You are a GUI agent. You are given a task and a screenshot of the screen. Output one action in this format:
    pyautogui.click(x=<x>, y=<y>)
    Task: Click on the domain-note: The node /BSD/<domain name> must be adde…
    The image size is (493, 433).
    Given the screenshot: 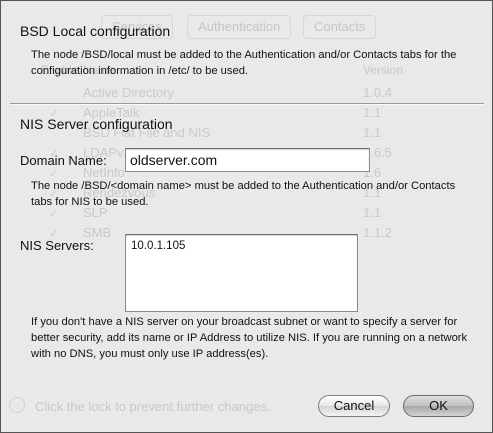 What is the action you would take?
    pyautogui.click(x=243, y=194)
    